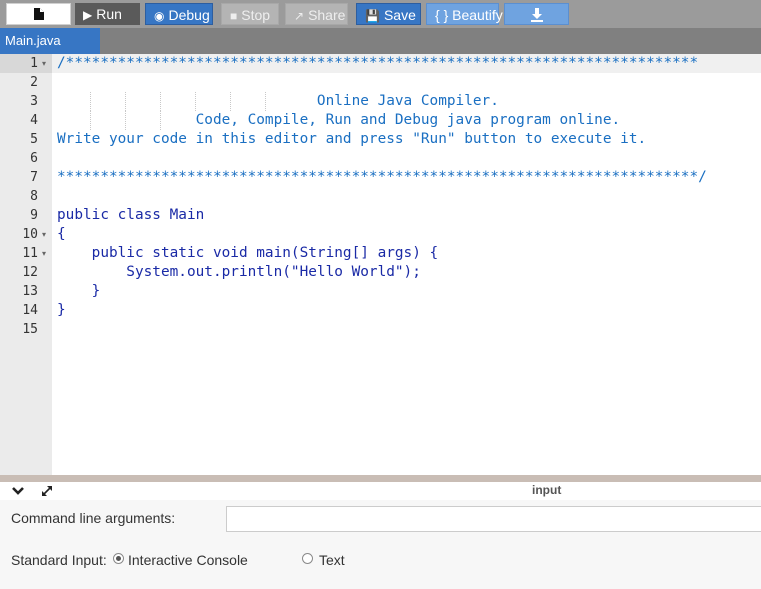 The width and height of the screenshot is (761, 589). Describe the element at coordinates (34, 120) in the screenshot. I see `line-number: 4` at that location.